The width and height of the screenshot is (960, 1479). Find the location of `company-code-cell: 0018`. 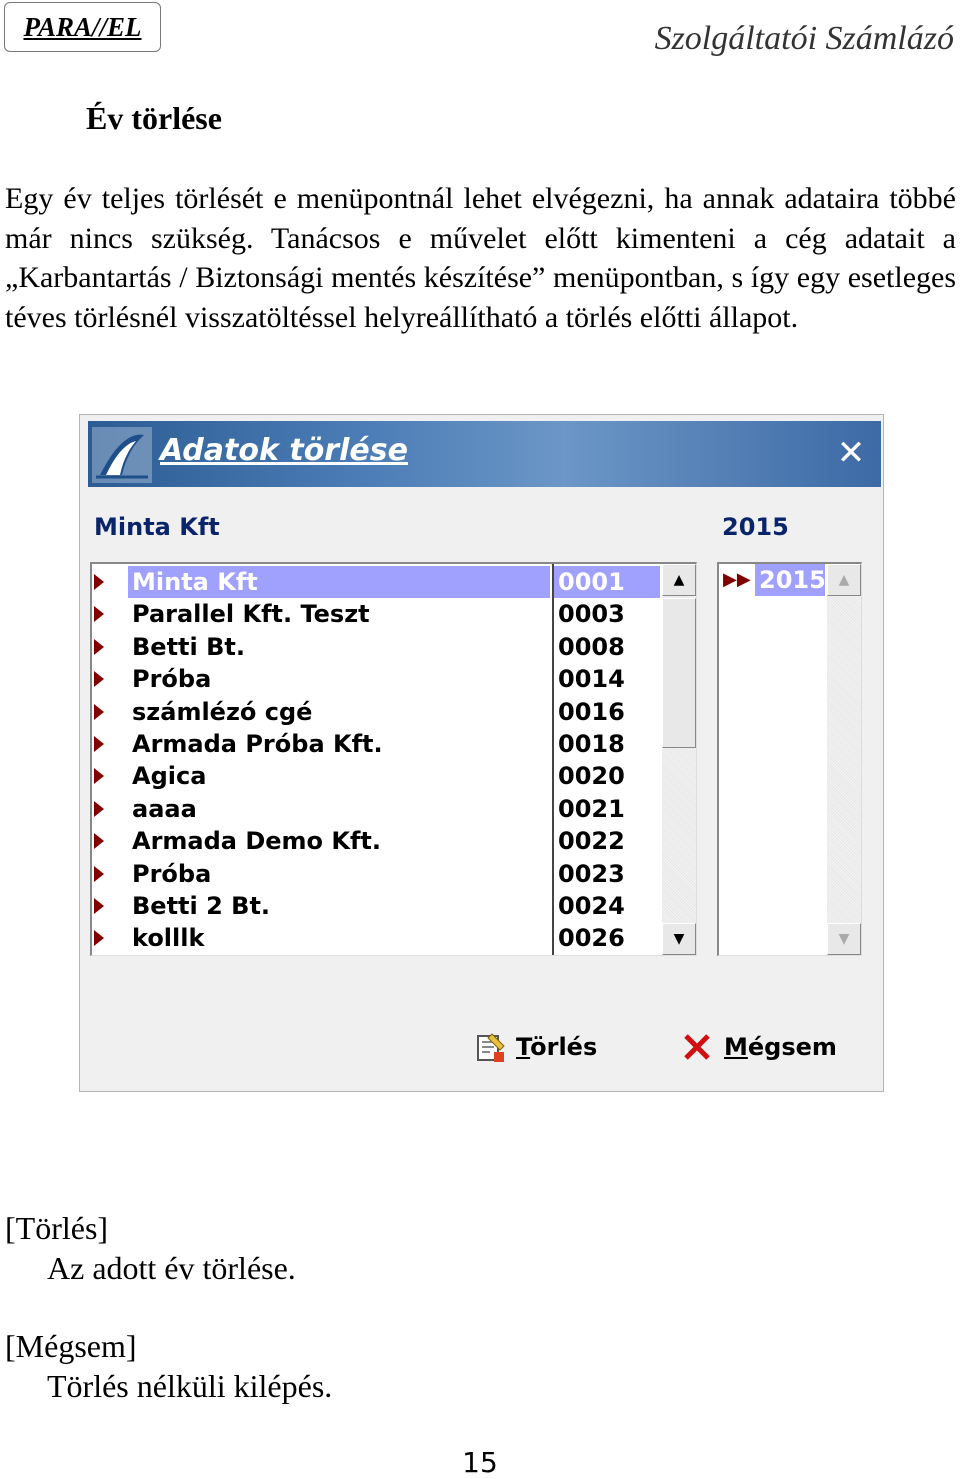

company-code-cell: 0018 is located at coordinates (591, 744).